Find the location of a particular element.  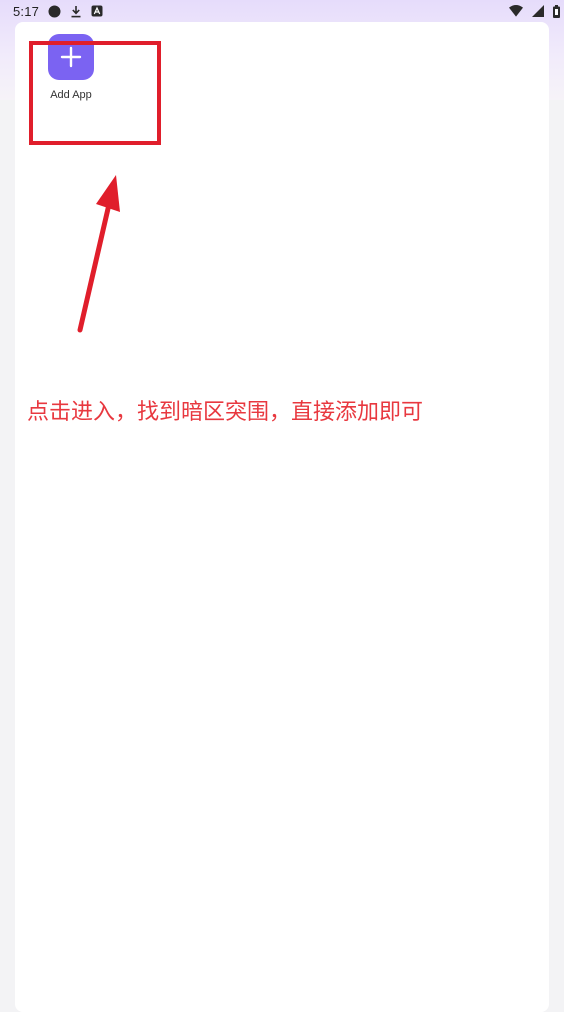

arrow-annotation-icon is located at coordinates (98, 254).